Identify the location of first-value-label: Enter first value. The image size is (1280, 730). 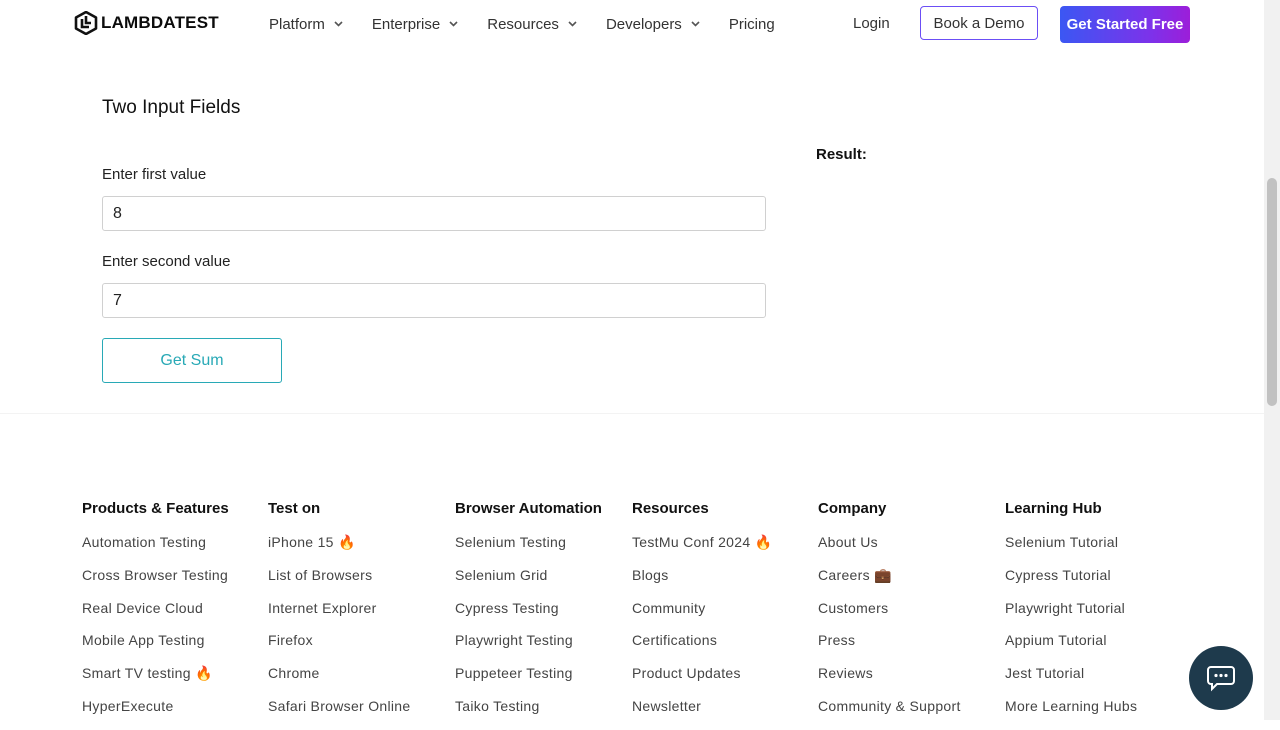
(154, 174).